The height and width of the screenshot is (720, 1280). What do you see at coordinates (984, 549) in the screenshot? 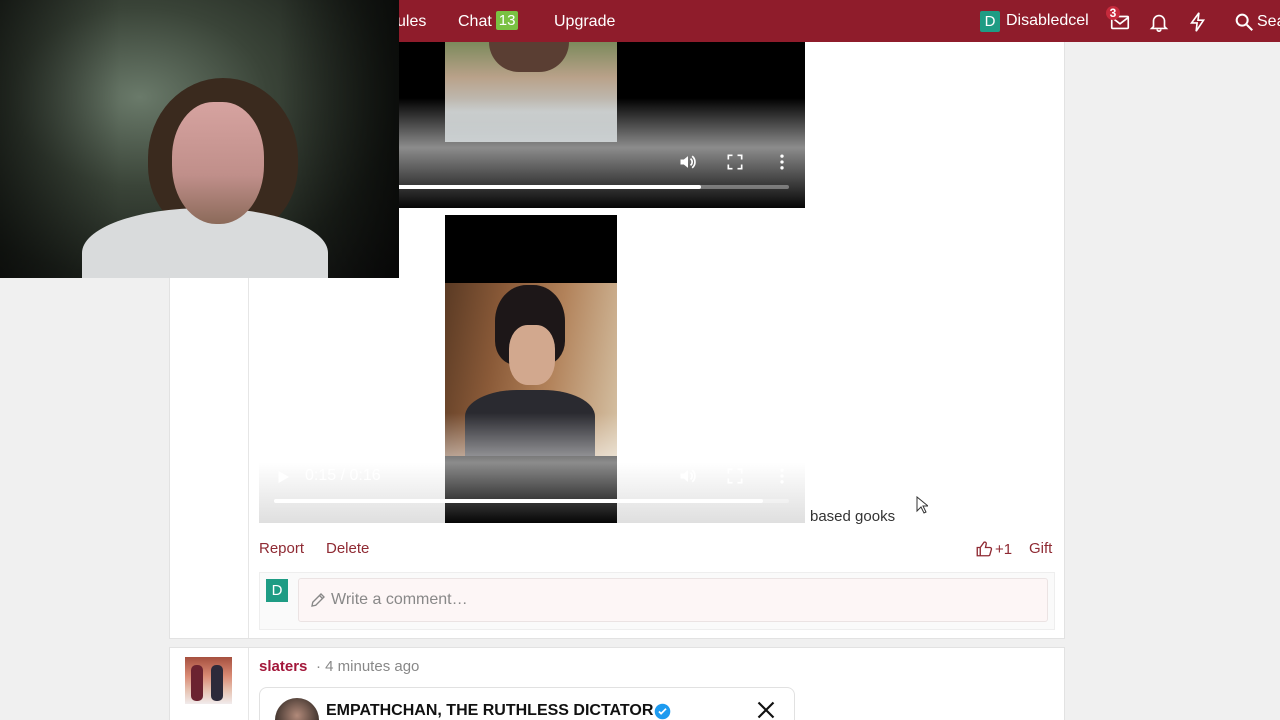
I see `thumbs-up-icon` at bounding box center [984, 549].